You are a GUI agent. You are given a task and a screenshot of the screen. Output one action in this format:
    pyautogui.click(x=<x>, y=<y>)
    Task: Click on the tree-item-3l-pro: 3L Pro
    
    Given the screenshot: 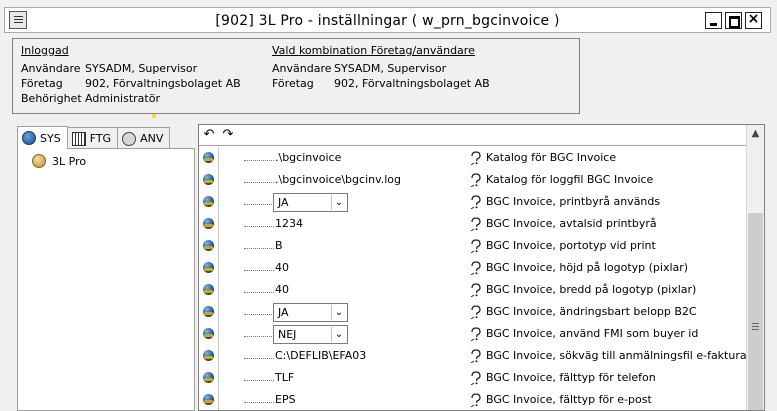 What is the action you would take?
    pyautogui.click(x=59, y=161)
    